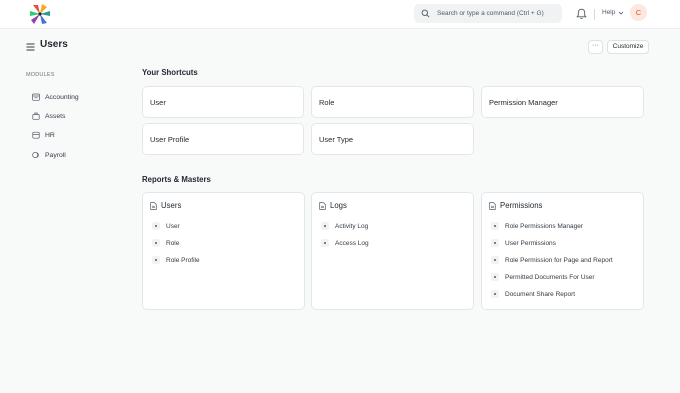 Image resolution: width=680 pixels, height=393 pixels. I want to click on sidebar-item-payroll: Payroll, so click(49, 155).